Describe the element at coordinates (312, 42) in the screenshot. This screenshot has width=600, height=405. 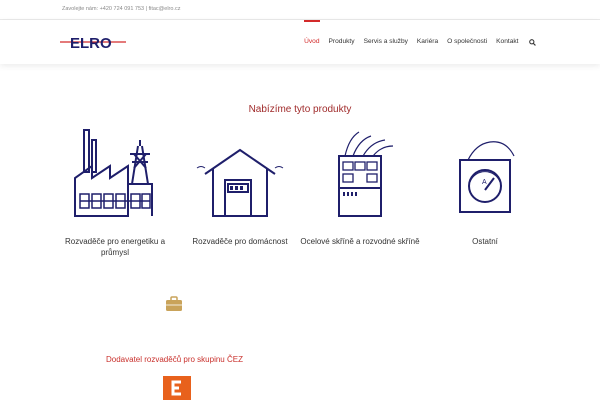
I see `nav-item-uvod: Úvod` at that location.